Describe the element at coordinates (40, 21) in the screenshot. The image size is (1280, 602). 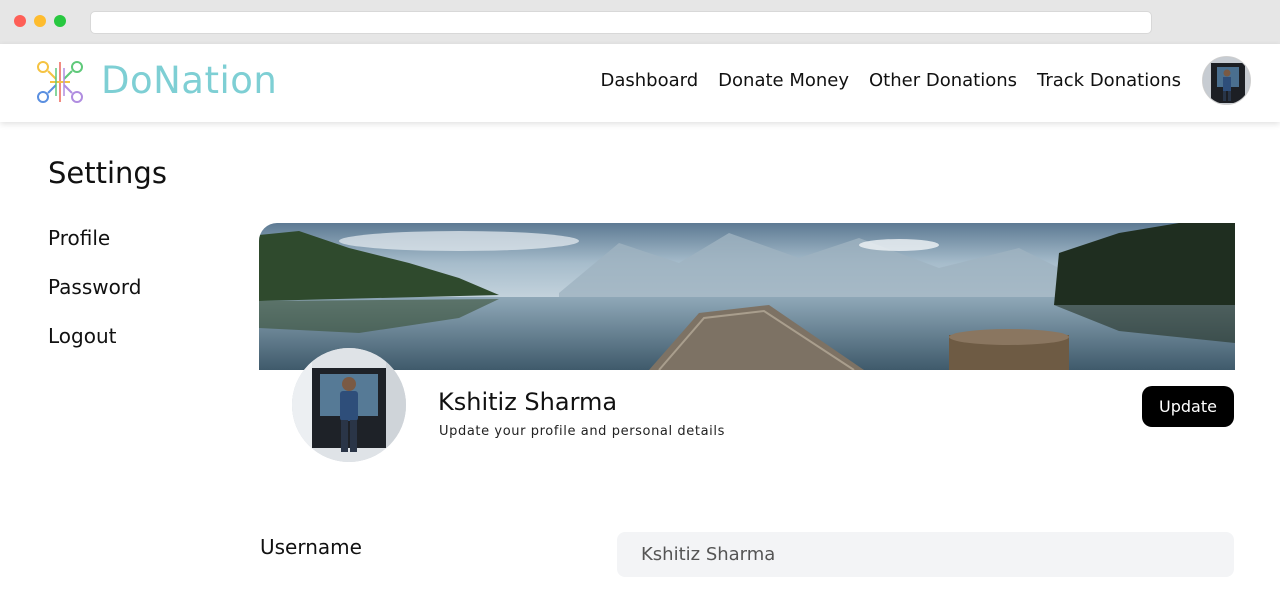
I see `minimize-window-button` at that location.